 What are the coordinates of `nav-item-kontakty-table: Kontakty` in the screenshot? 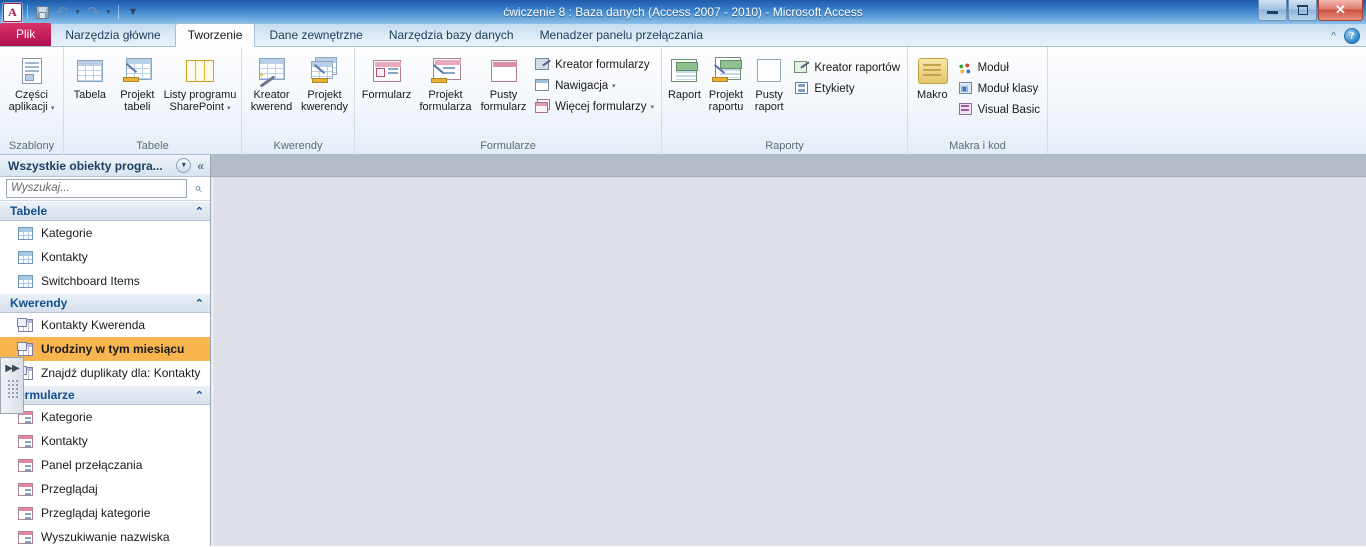 It's located at (105, 257).